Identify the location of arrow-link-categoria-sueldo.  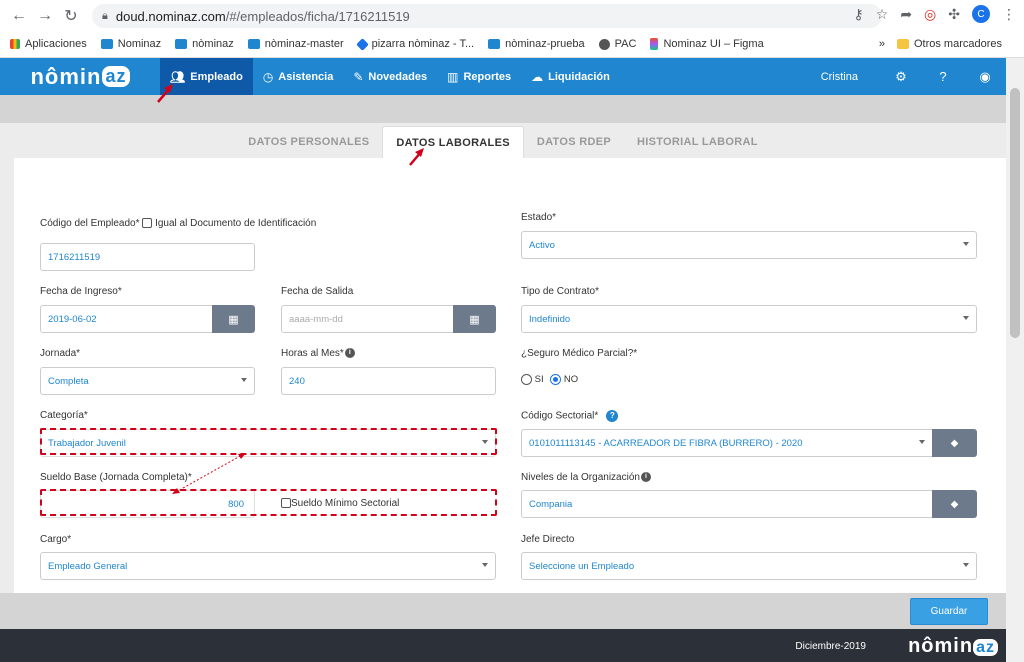
(209, 473).